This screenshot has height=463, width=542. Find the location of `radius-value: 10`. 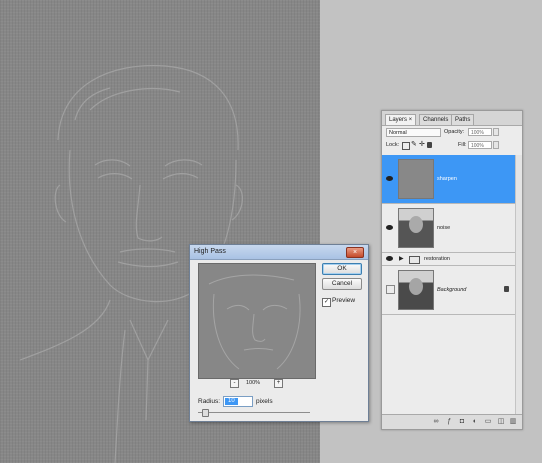

radius-value: 10 is located at coordinates (231, 401).